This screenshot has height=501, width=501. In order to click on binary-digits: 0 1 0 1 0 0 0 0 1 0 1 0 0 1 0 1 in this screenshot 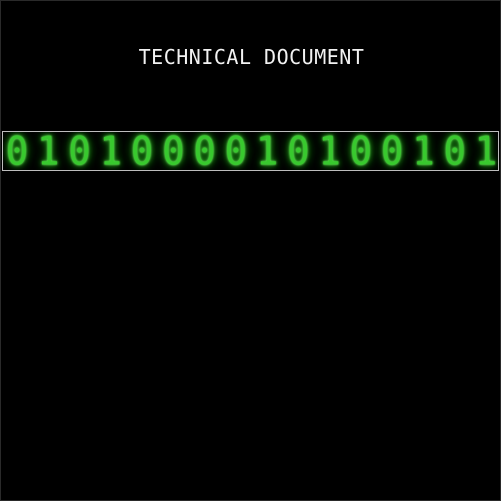, I will do `click(250, 151)`.